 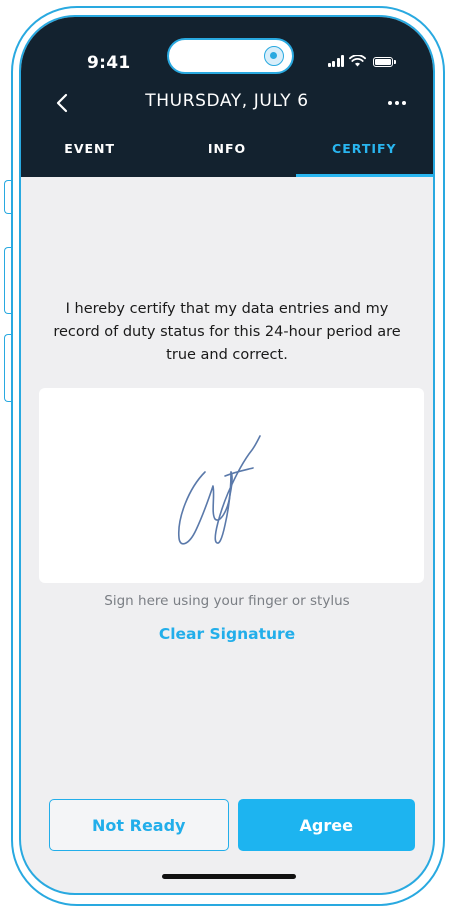 I want to click on home-indicator, so click(x=229, y=876).